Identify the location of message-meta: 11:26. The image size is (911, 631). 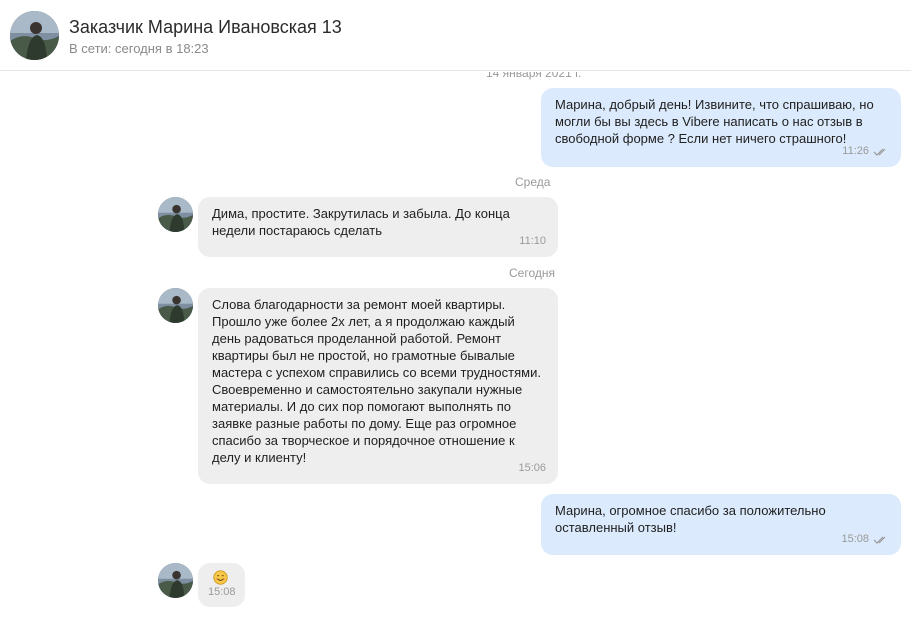
(865, 151).